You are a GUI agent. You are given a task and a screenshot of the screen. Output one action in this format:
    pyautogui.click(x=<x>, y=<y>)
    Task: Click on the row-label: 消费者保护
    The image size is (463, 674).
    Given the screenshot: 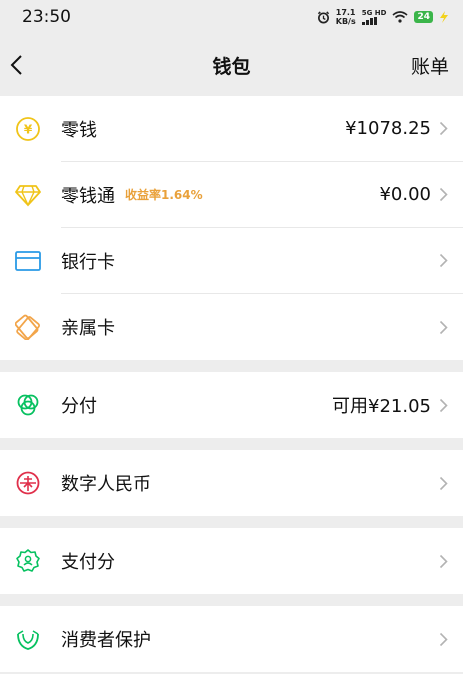 What is the action you would take?
    pyautogui.click(x=106, y=640)
    